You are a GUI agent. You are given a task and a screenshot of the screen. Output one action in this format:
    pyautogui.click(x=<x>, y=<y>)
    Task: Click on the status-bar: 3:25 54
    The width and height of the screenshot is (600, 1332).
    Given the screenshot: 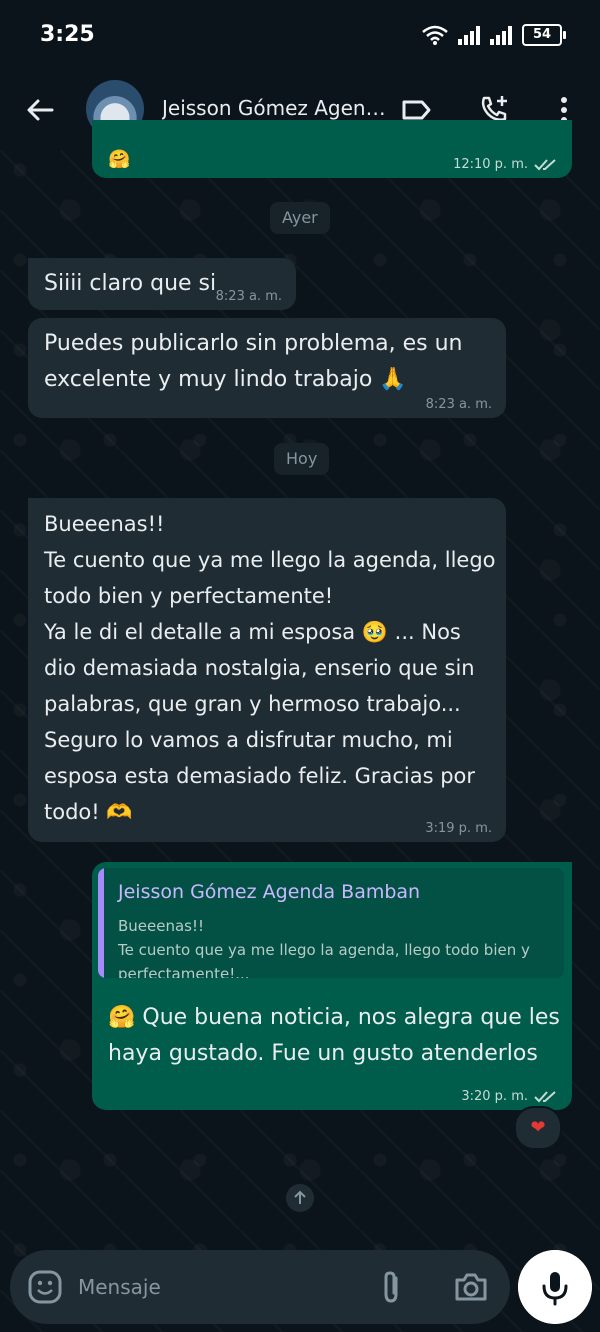 What is the action you would take?
    pyautogui.click(x=300, y=35)
    